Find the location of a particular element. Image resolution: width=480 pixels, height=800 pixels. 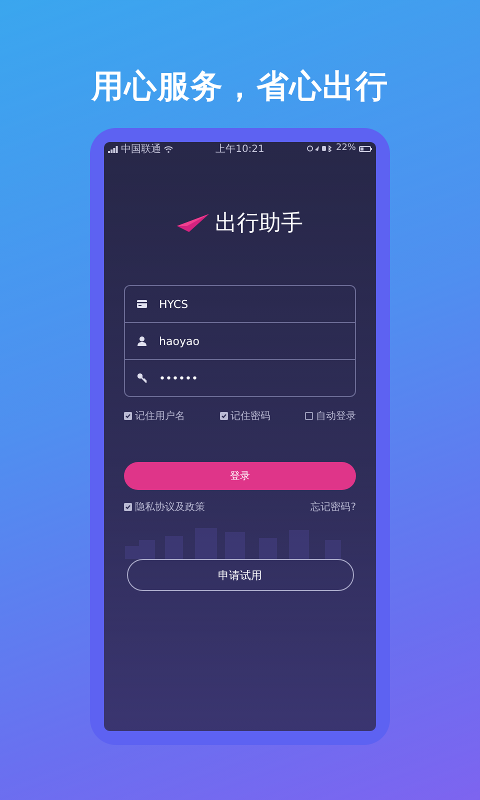

option-label: 自动登录 is located at coordinates (336, 416).